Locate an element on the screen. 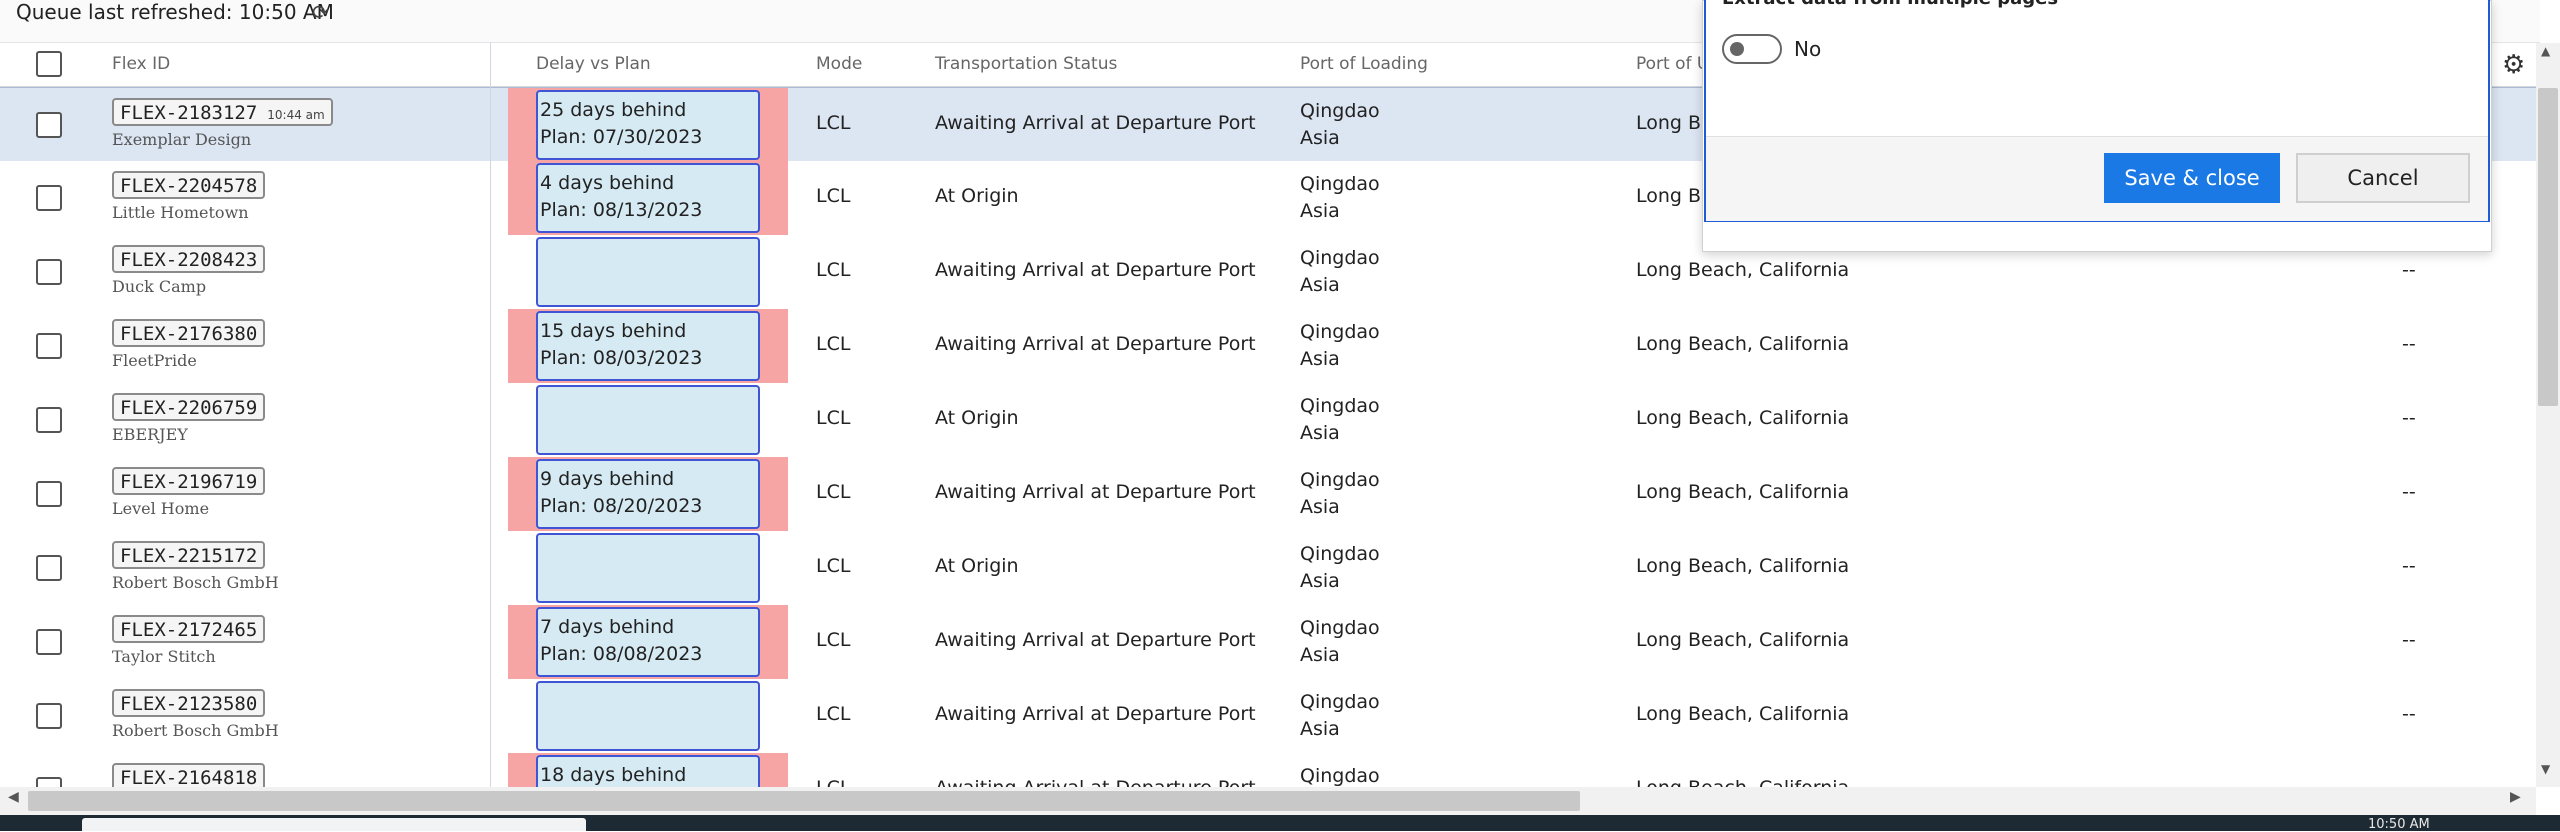  column-header-delay: Delay vs Plan is located at coordinates (593, 64).